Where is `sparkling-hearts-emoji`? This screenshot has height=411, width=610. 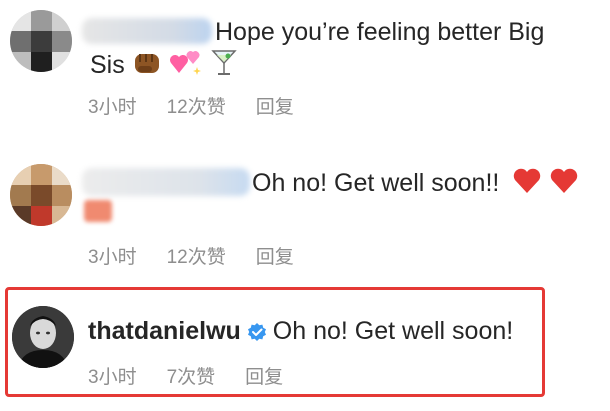
sparkling-hearts-emoji is located at coordinates (186, 66).